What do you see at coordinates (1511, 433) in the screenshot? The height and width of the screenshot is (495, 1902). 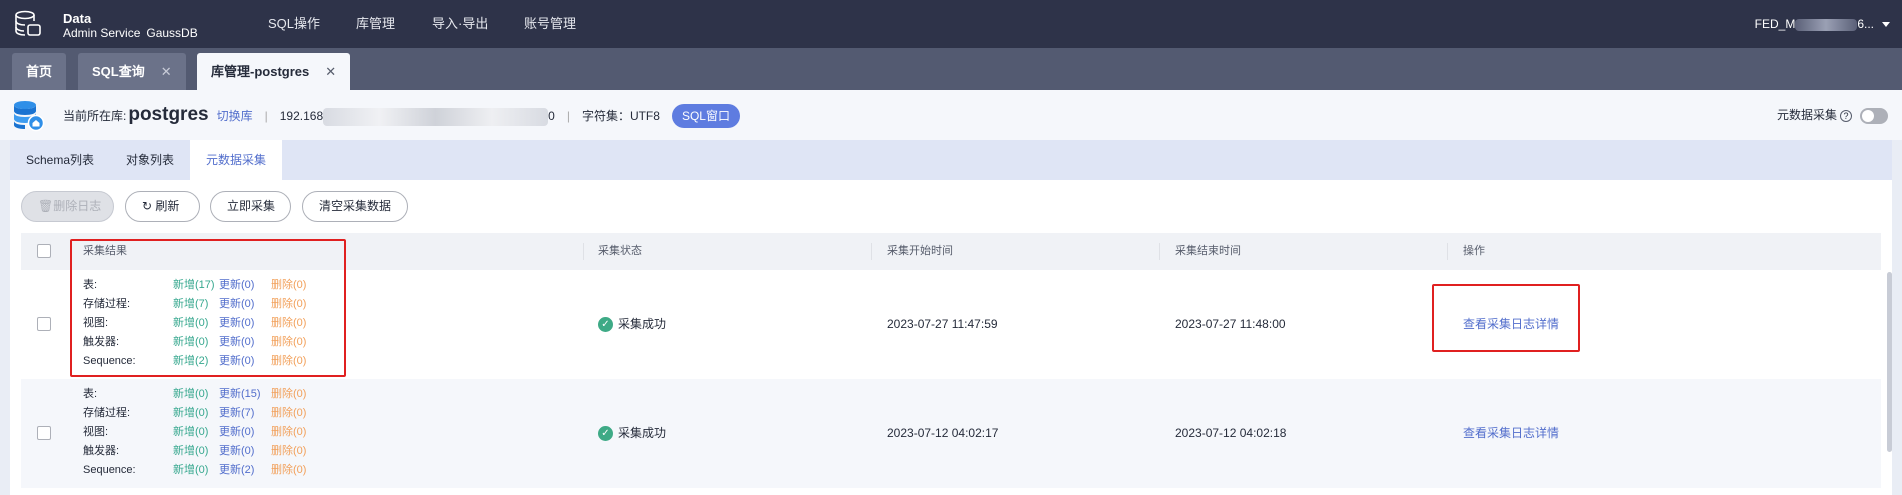 I see `view-log-details-link: 查看采集日志详情` at bounding box center [1511, 433].